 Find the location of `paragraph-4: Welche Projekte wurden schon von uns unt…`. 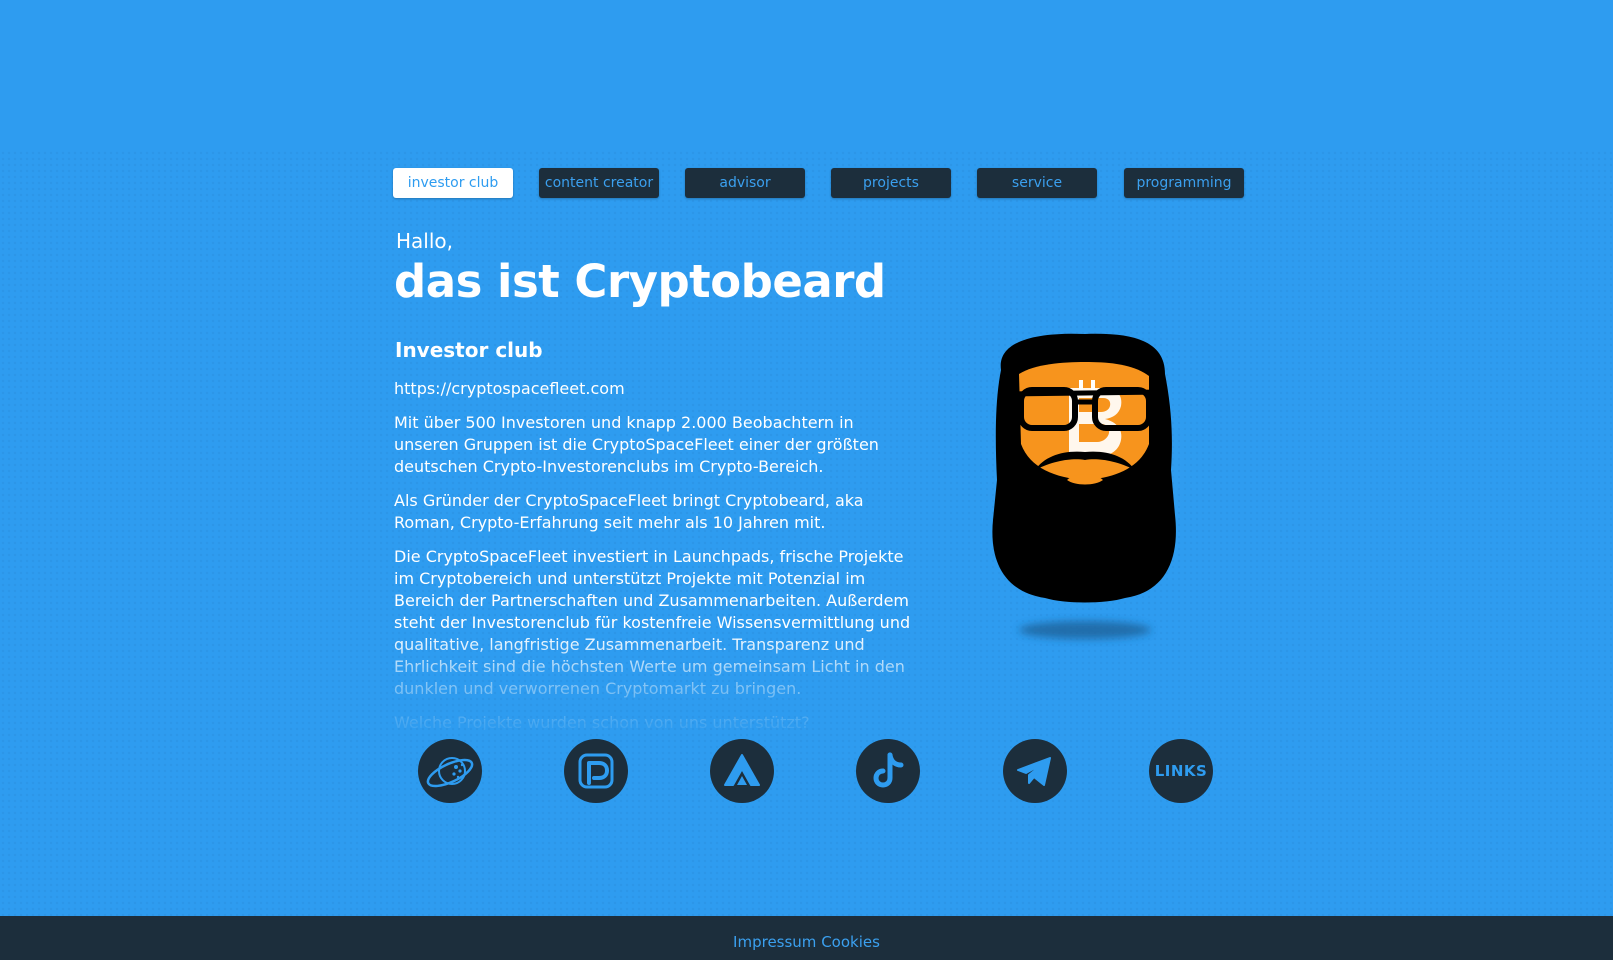

paragraph-4: Welche Projekte wurden schon von uns unt… is located at coordinates (602, 721).